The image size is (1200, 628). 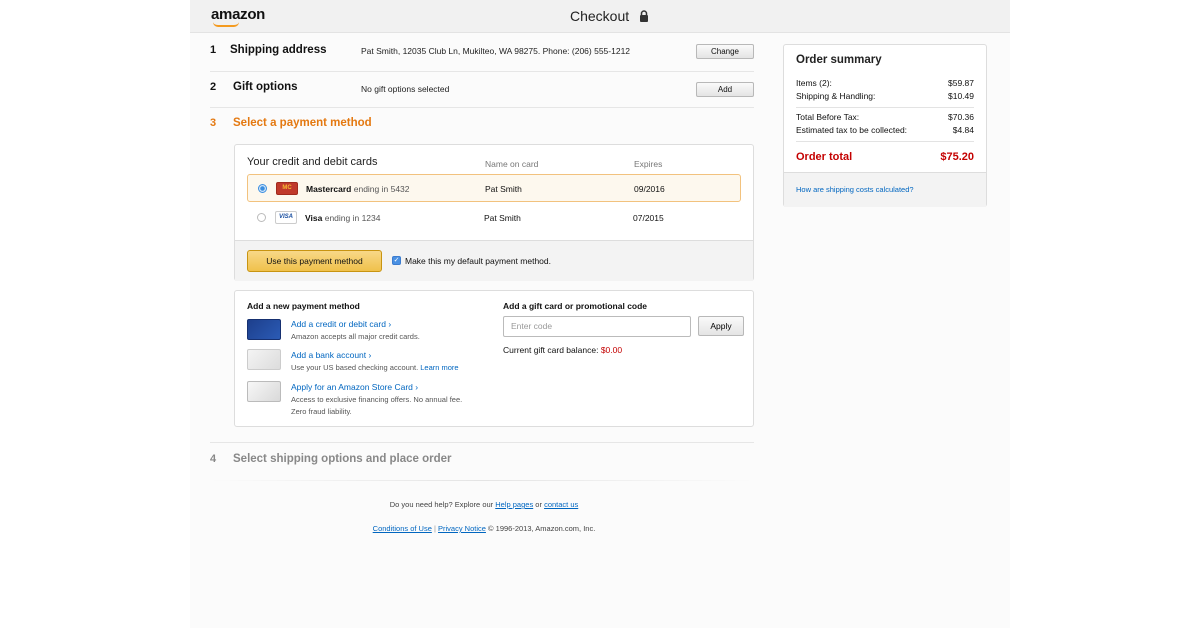 What do you see at coordinates (213, 50) in the screenshot?
I see `step-number: 1` at bounding box center [213, 50].